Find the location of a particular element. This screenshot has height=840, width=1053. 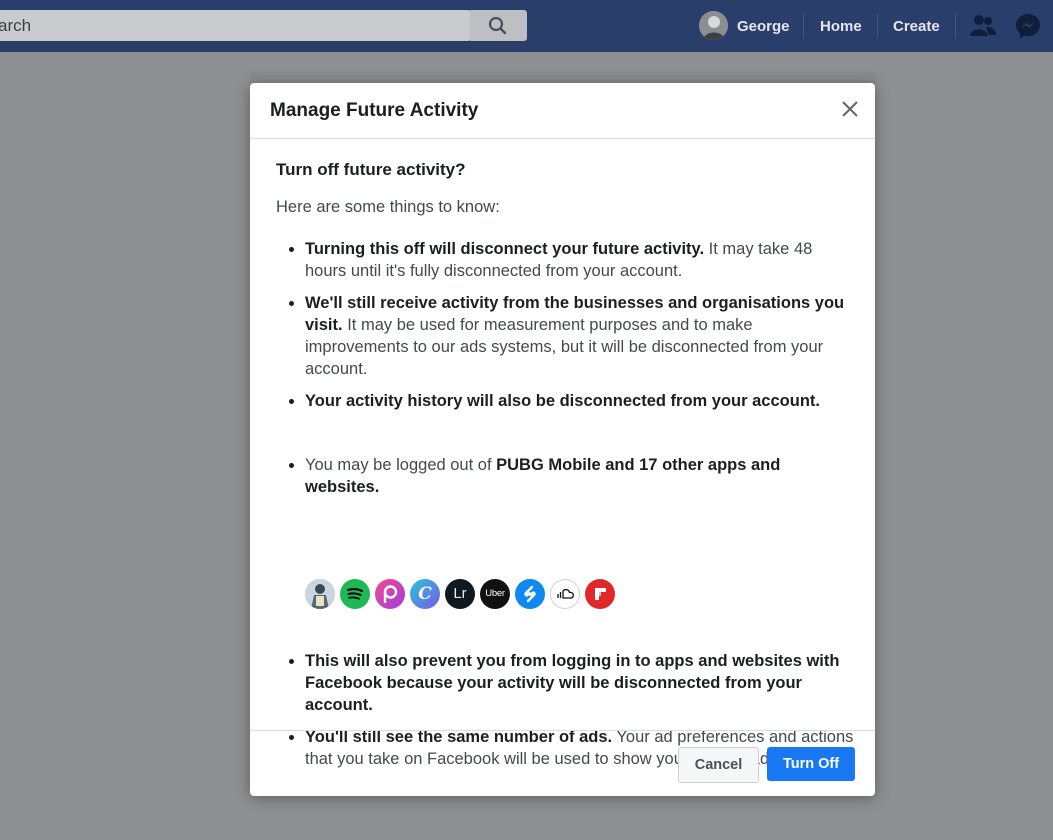

search-icon is located at coordinates (497, 25).